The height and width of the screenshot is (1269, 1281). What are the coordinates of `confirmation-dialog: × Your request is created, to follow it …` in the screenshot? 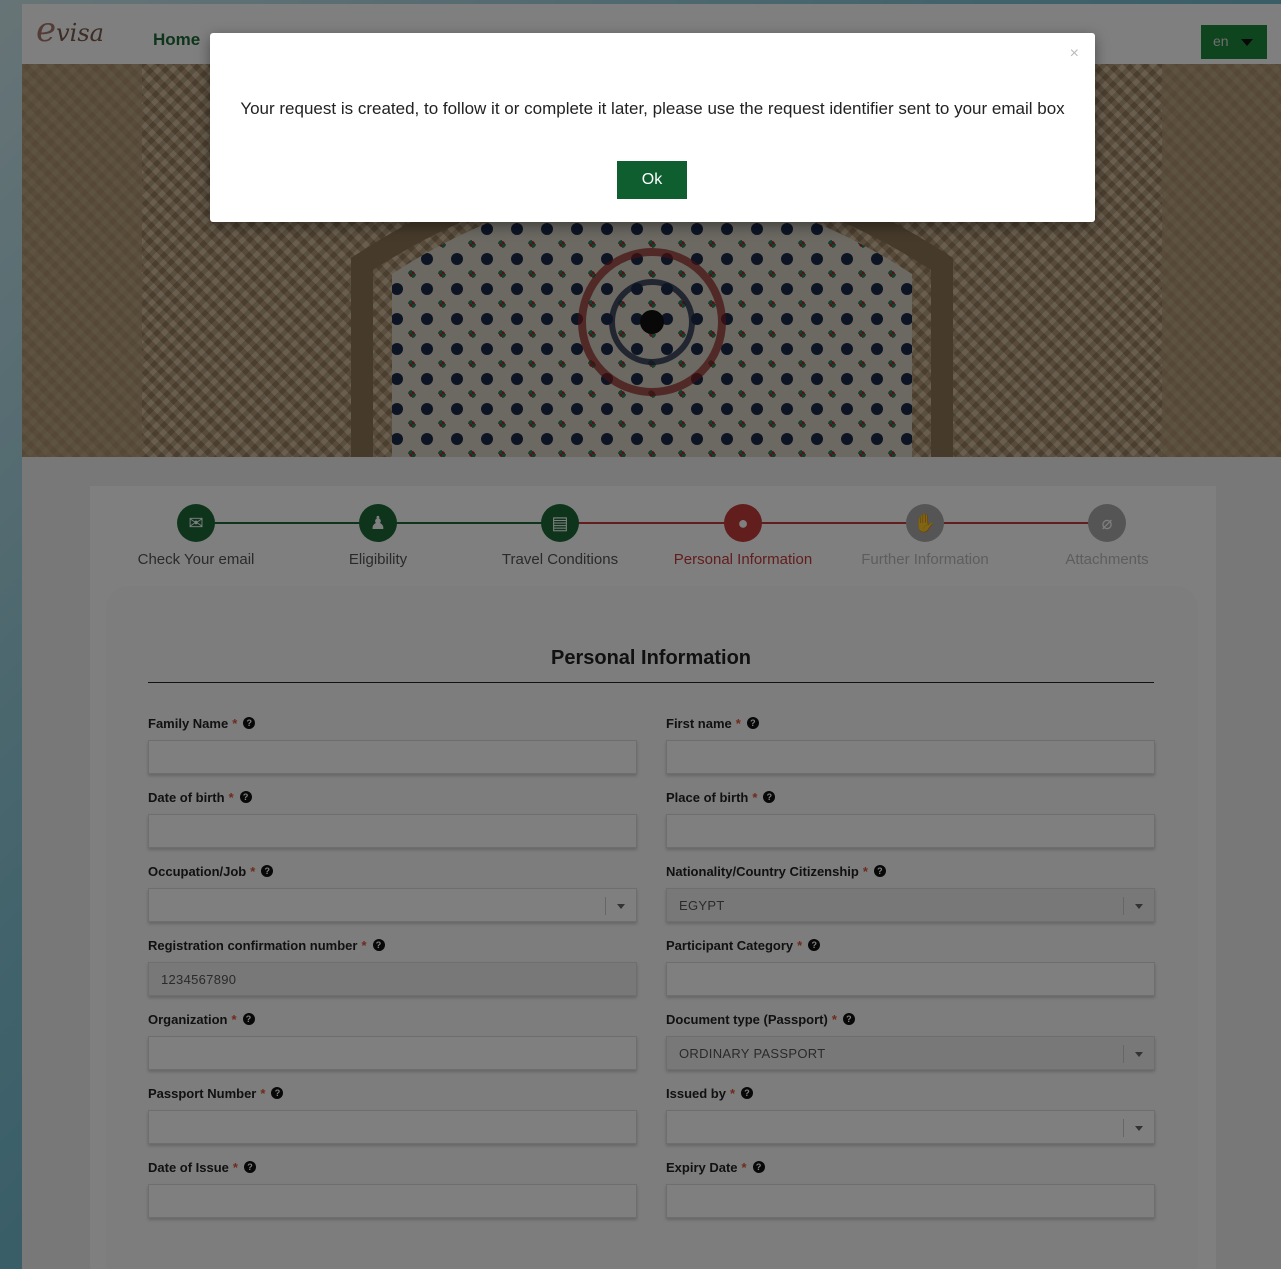 It's located at (652, 127).